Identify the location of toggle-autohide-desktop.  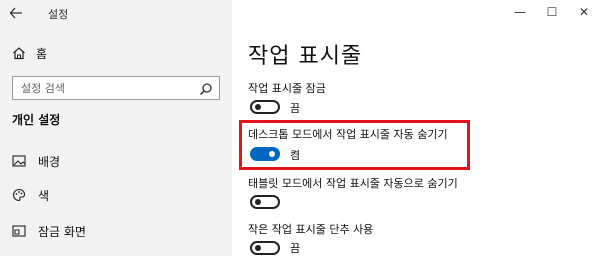
(265, 154).